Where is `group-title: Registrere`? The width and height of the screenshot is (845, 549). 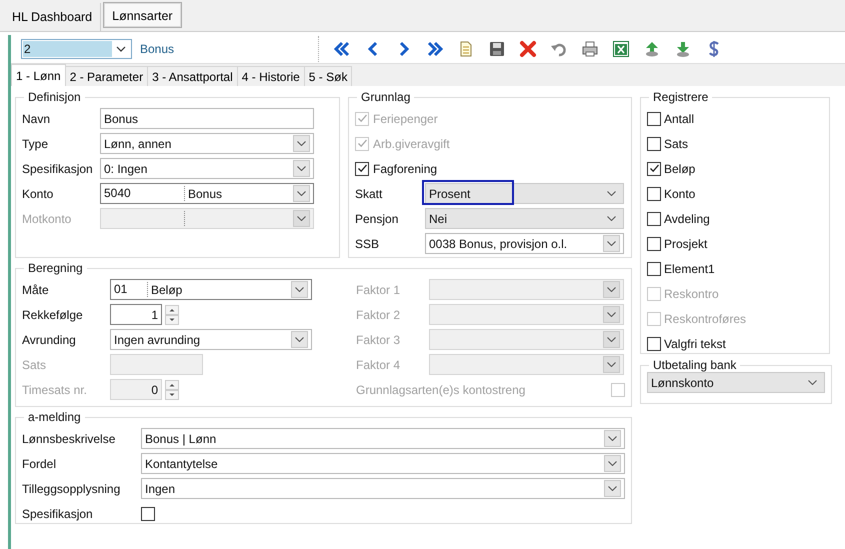 group-title: Registrere is located at coordinates (681, 97).